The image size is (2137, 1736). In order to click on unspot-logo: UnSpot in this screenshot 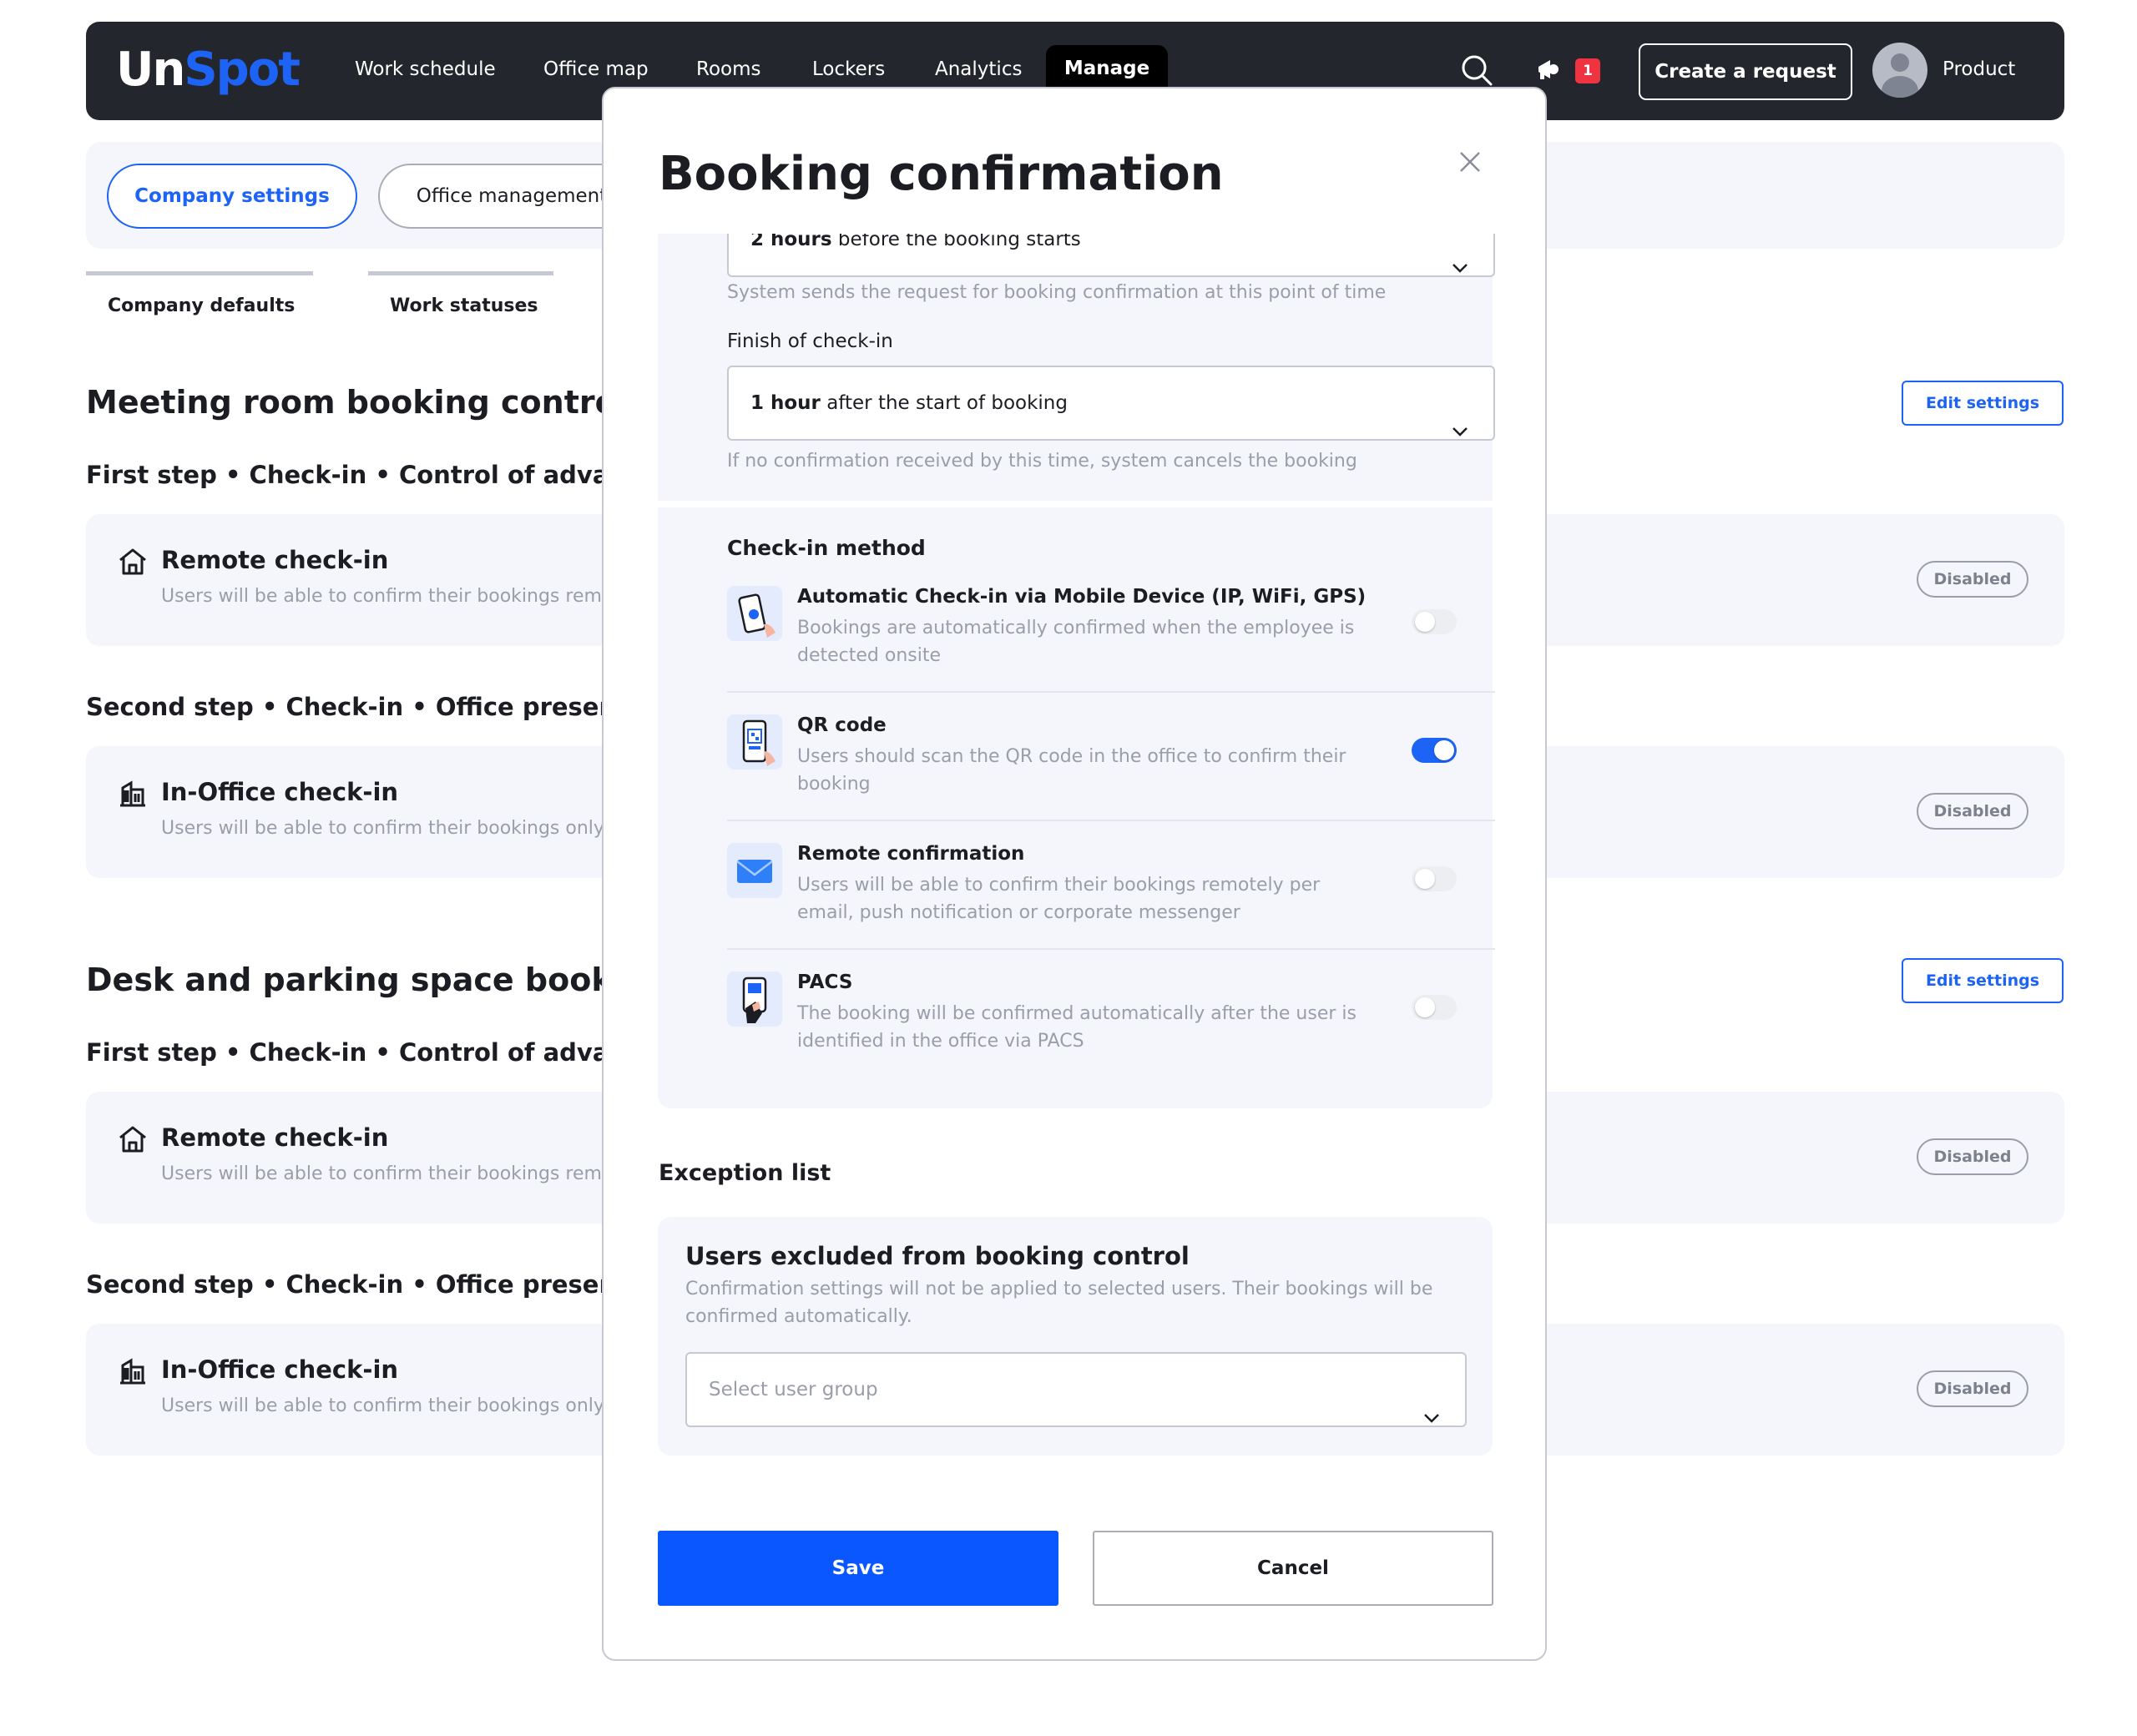, I will do `click(208, 70)`.